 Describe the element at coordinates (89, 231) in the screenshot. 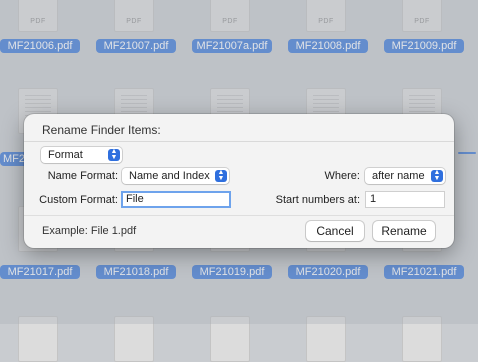

I see `example-preview: Example: File 1.pdf` at that location.